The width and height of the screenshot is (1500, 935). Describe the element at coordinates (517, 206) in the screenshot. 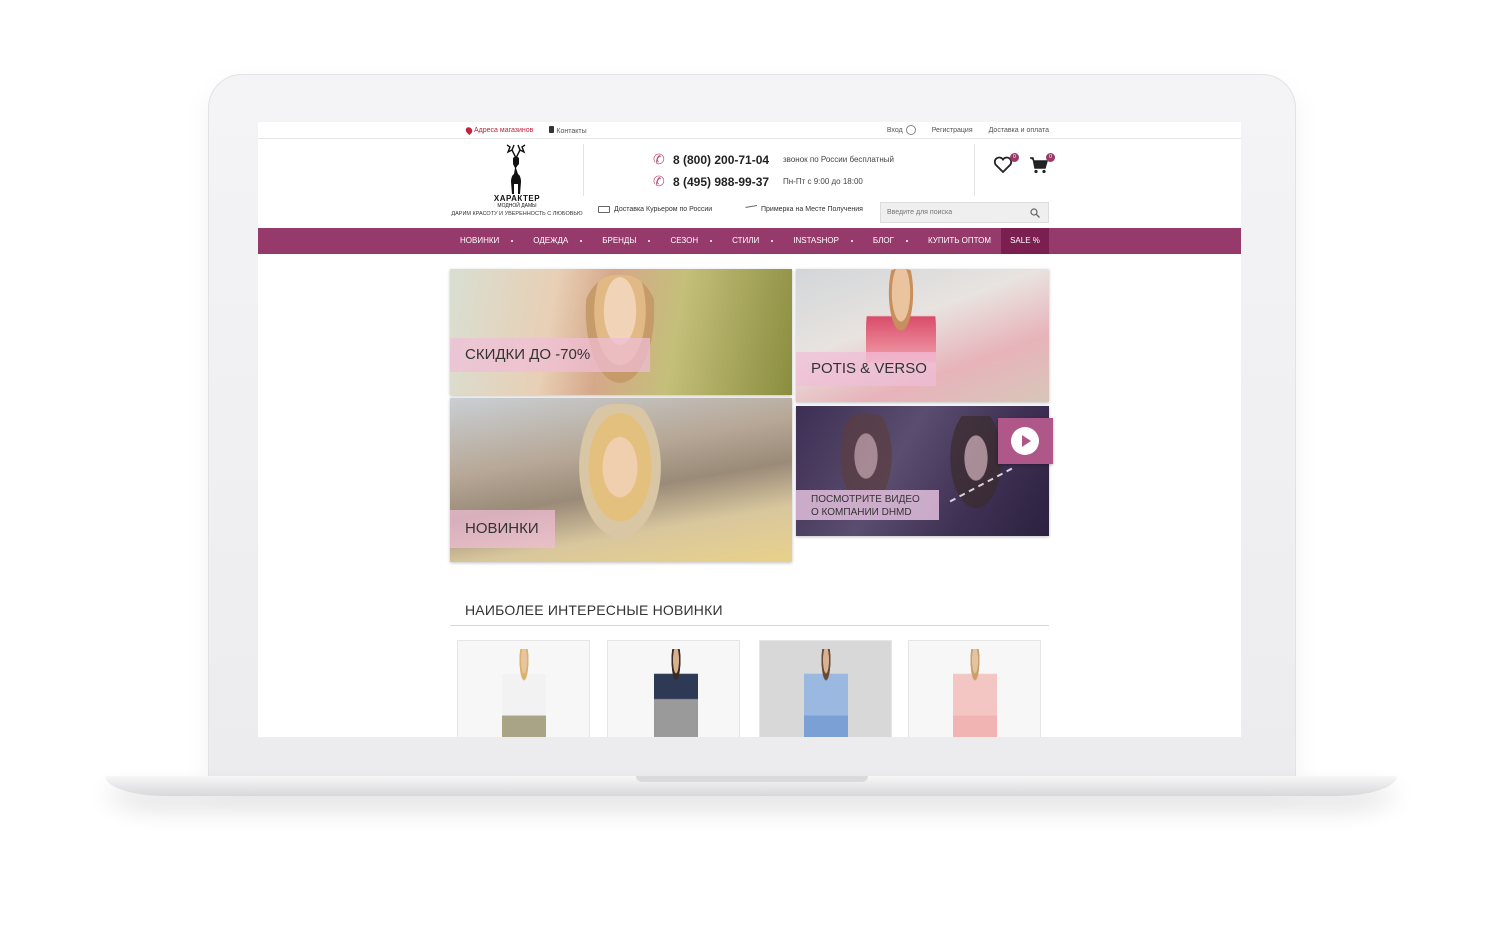

I see `logo-subtitle: МОДНОЙ ДАМЫ` at that location.